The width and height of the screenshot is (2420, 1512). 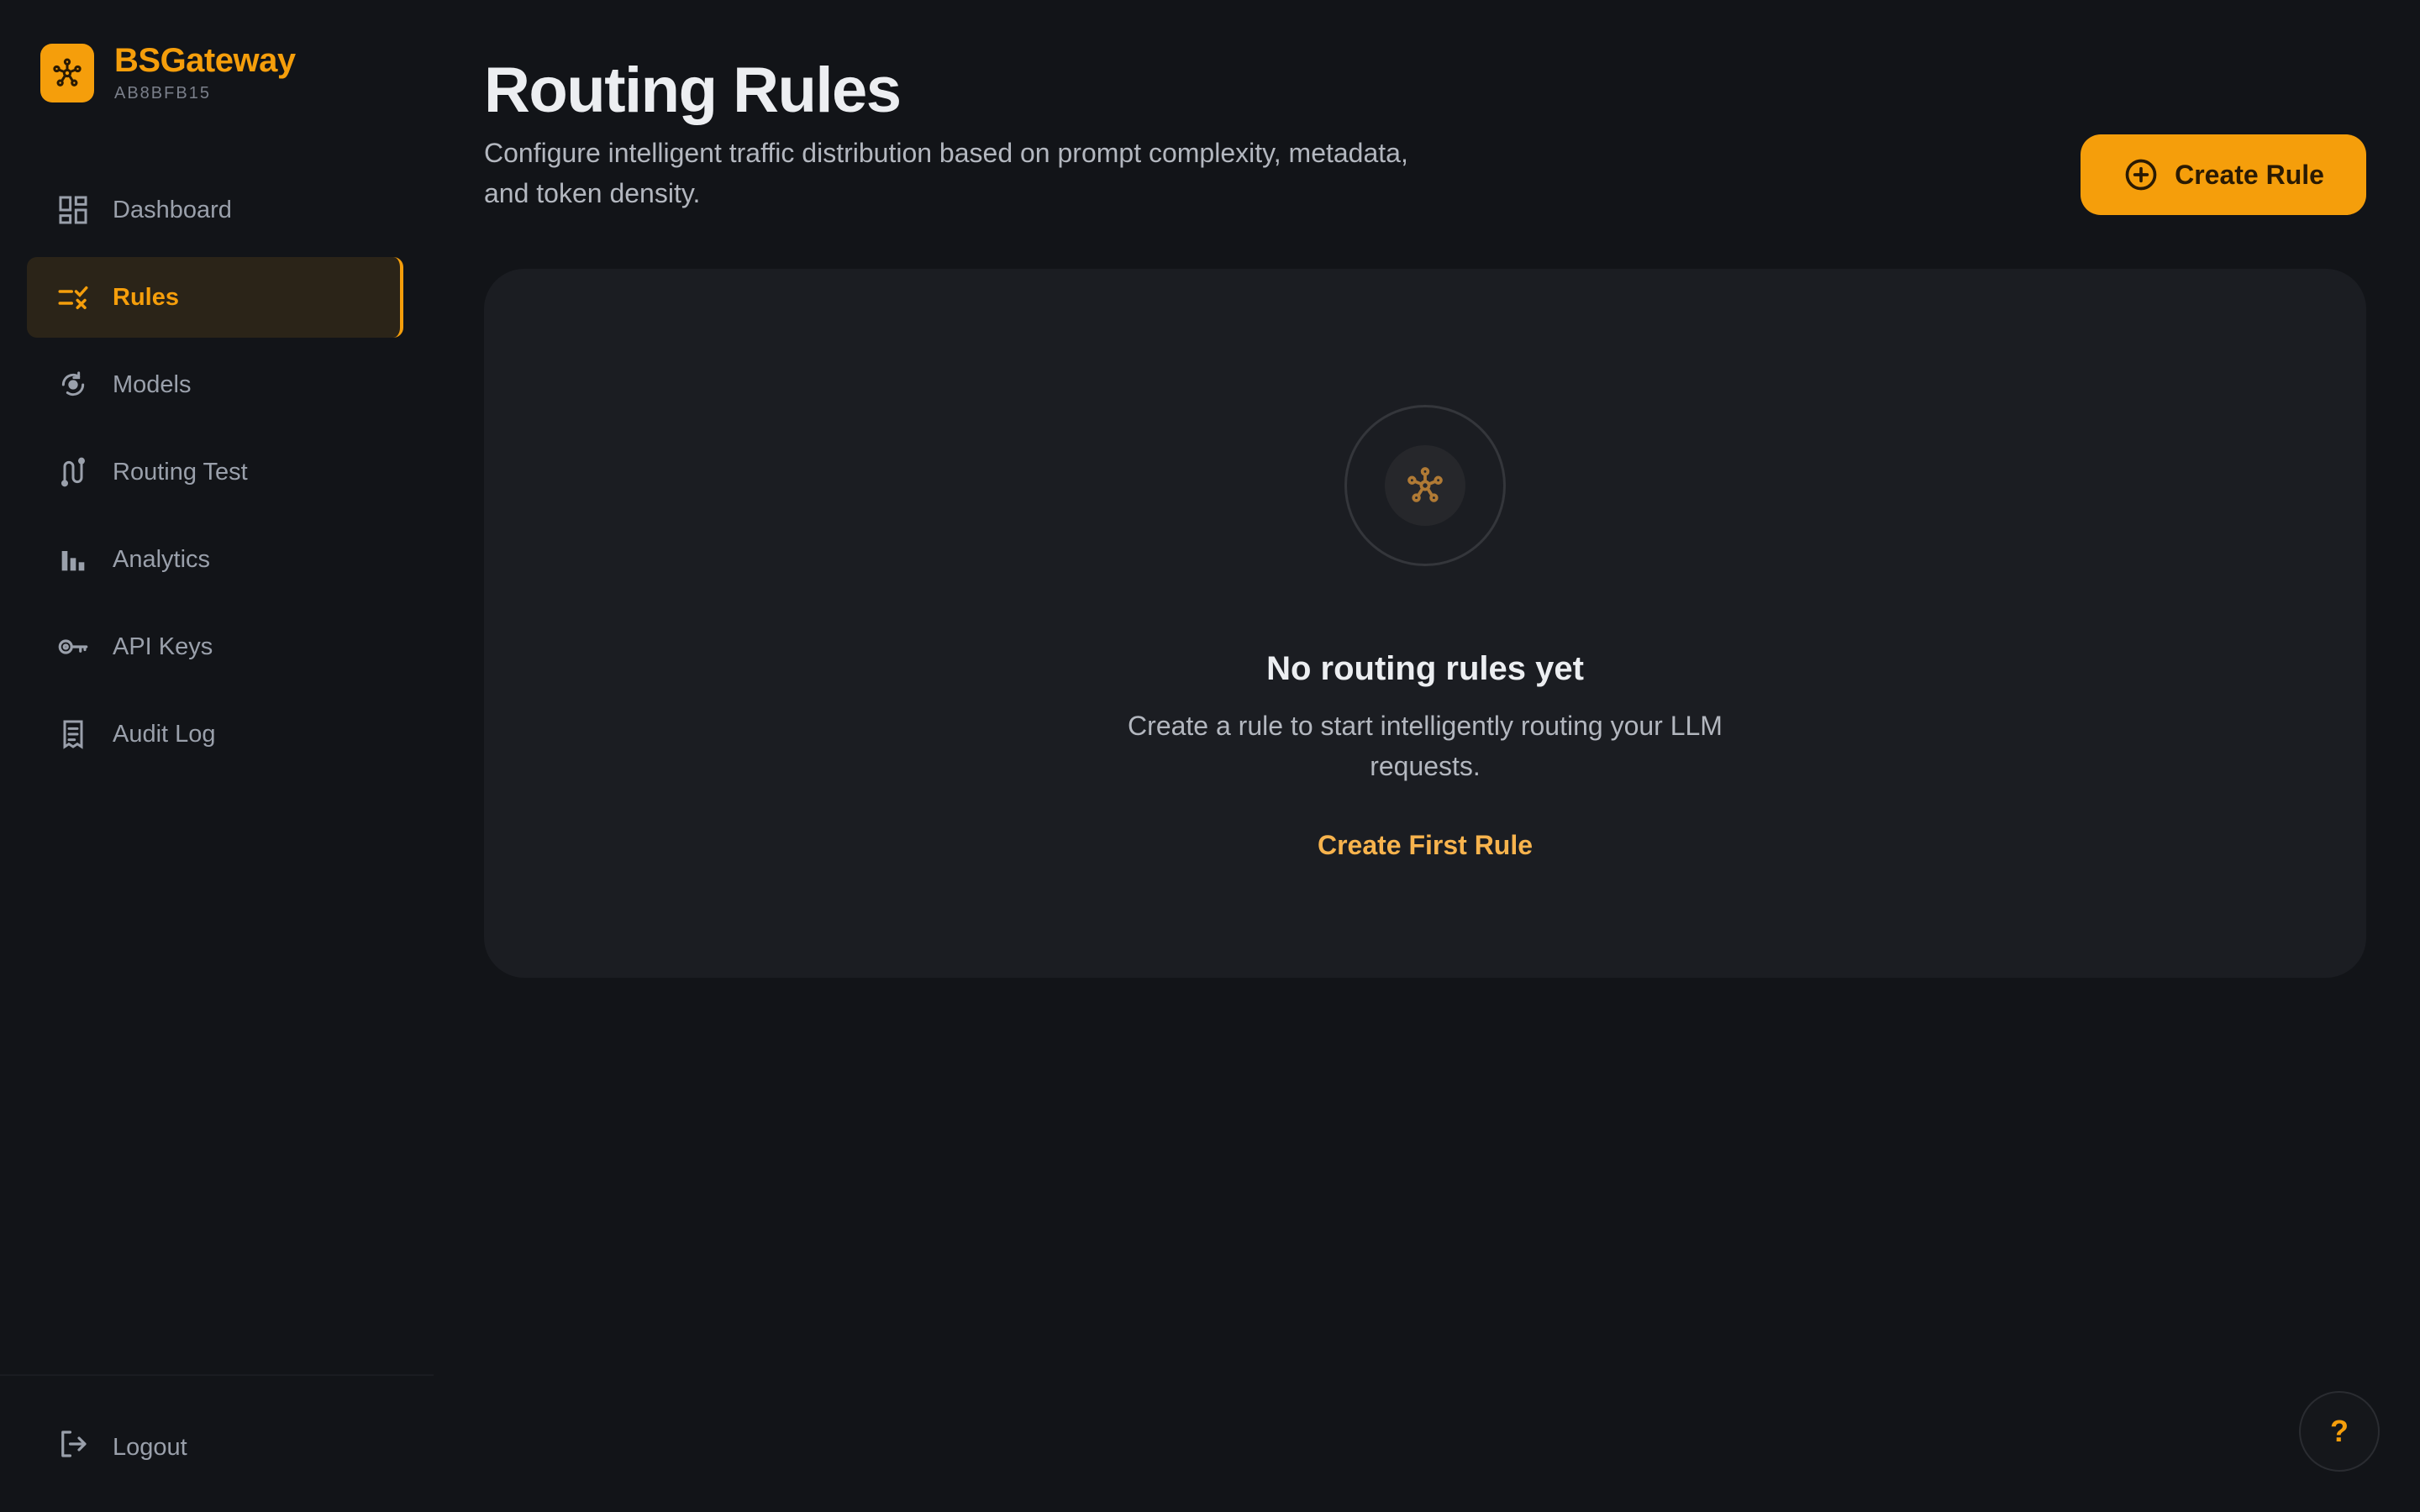 What do you see at coordinates (73, 734) in the screenshot?
I see `receipt-icon` at bounding box center [73, 734].